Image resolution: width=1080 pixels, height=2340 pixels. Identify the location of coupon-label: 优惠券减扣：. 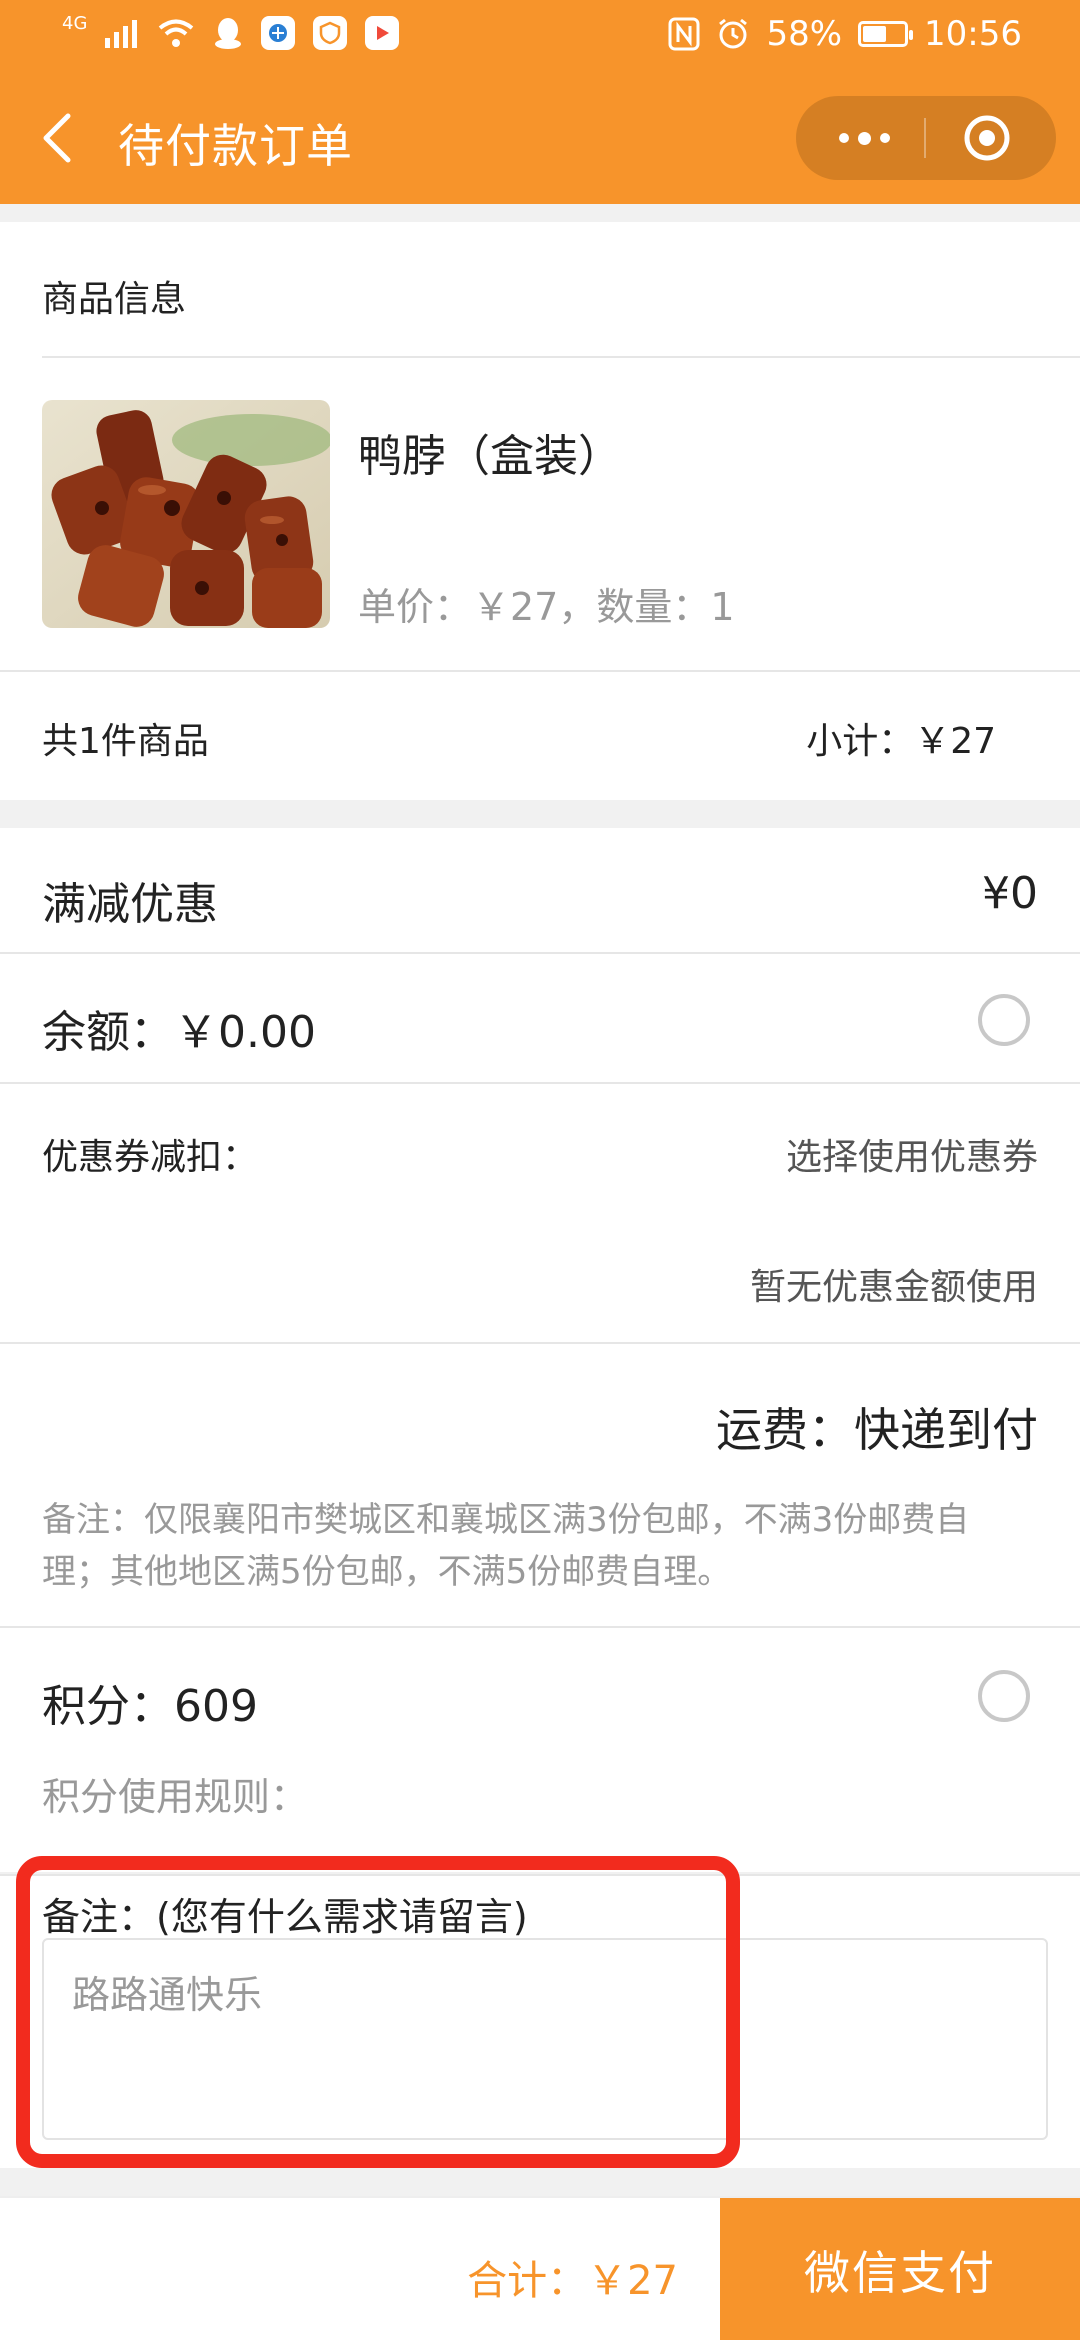
(150, 1157).